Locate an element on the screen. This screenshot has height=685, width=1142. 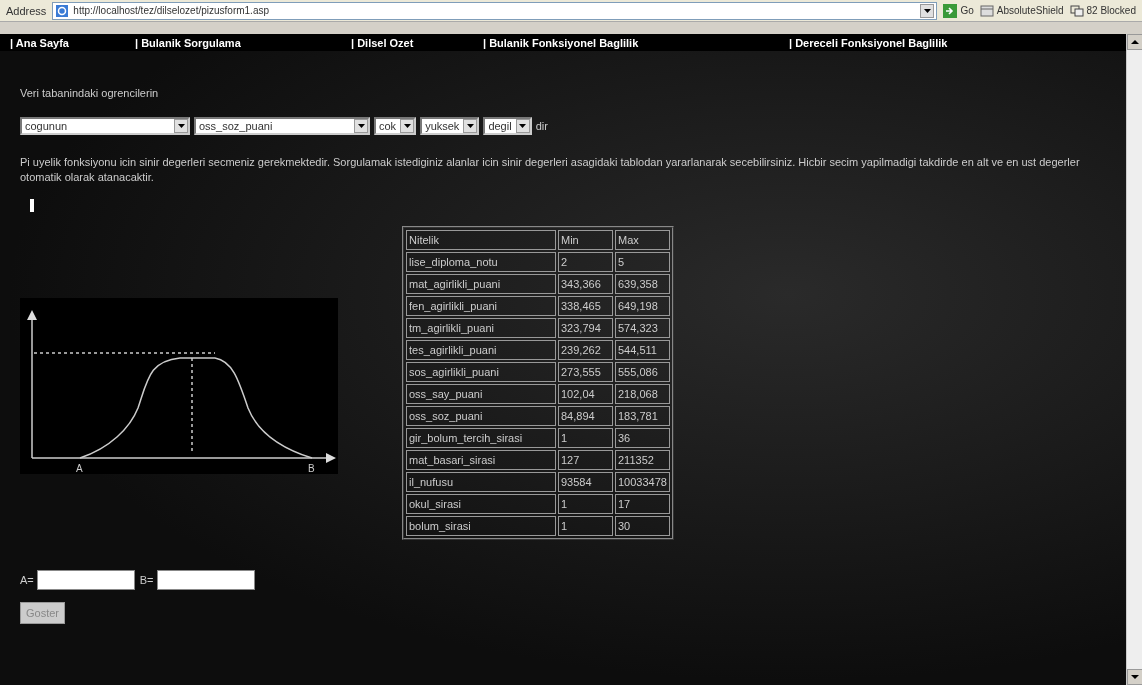
field-label: A= is located at coordinates (27, 580).